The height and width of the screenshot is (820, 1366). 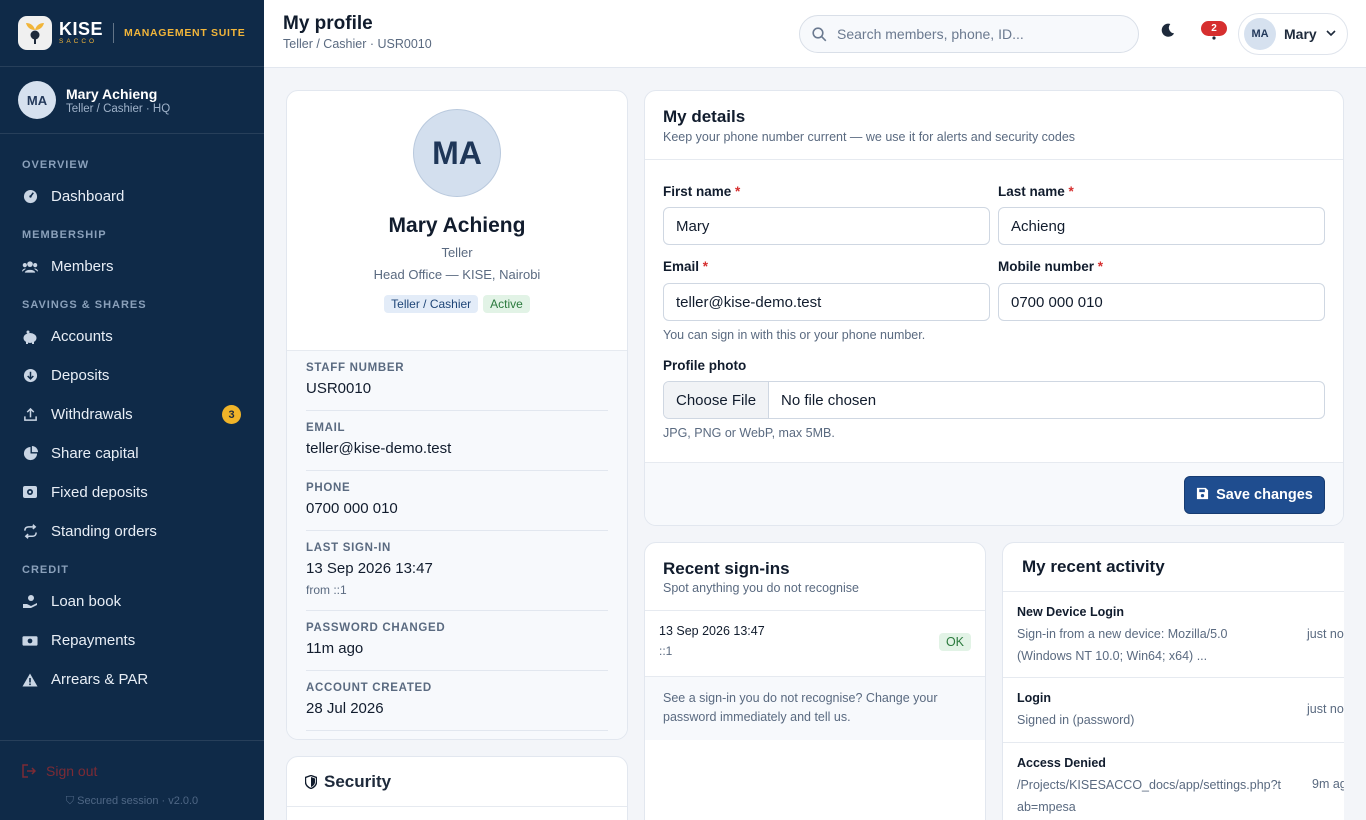 I want to click on sidebar-item-dashboard: Dashboard, so click(x=132, y=196).